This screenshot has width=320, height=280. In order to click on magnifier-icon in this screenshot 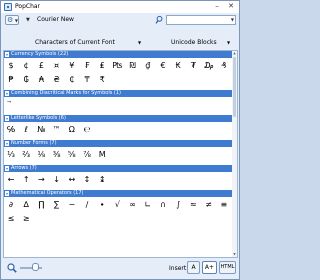, I will do `click(12, 268)`.